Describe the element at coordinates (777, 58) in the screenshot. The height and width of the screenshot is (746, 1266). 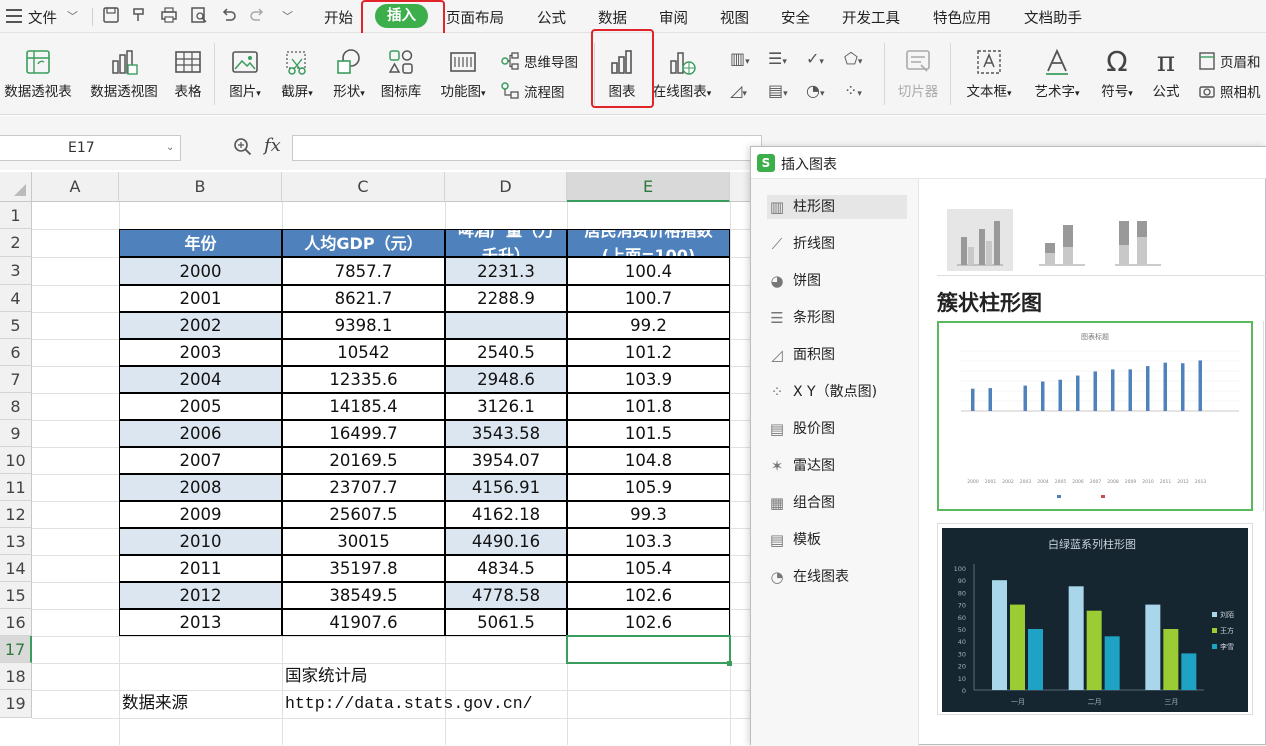
I see `bar-chart-small-icon: ☰▾` at that location.